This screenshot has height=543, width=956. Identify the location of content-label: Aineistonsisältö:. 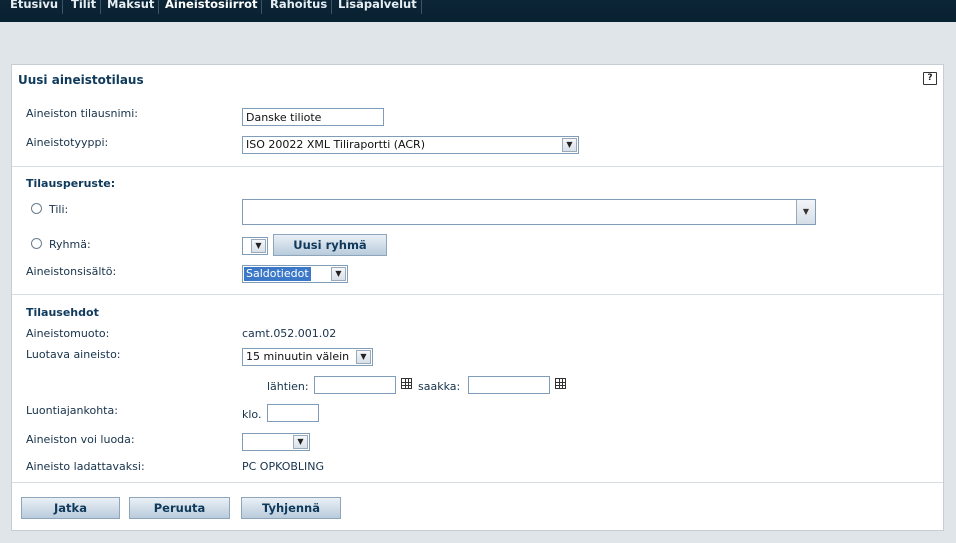
(71, 271).